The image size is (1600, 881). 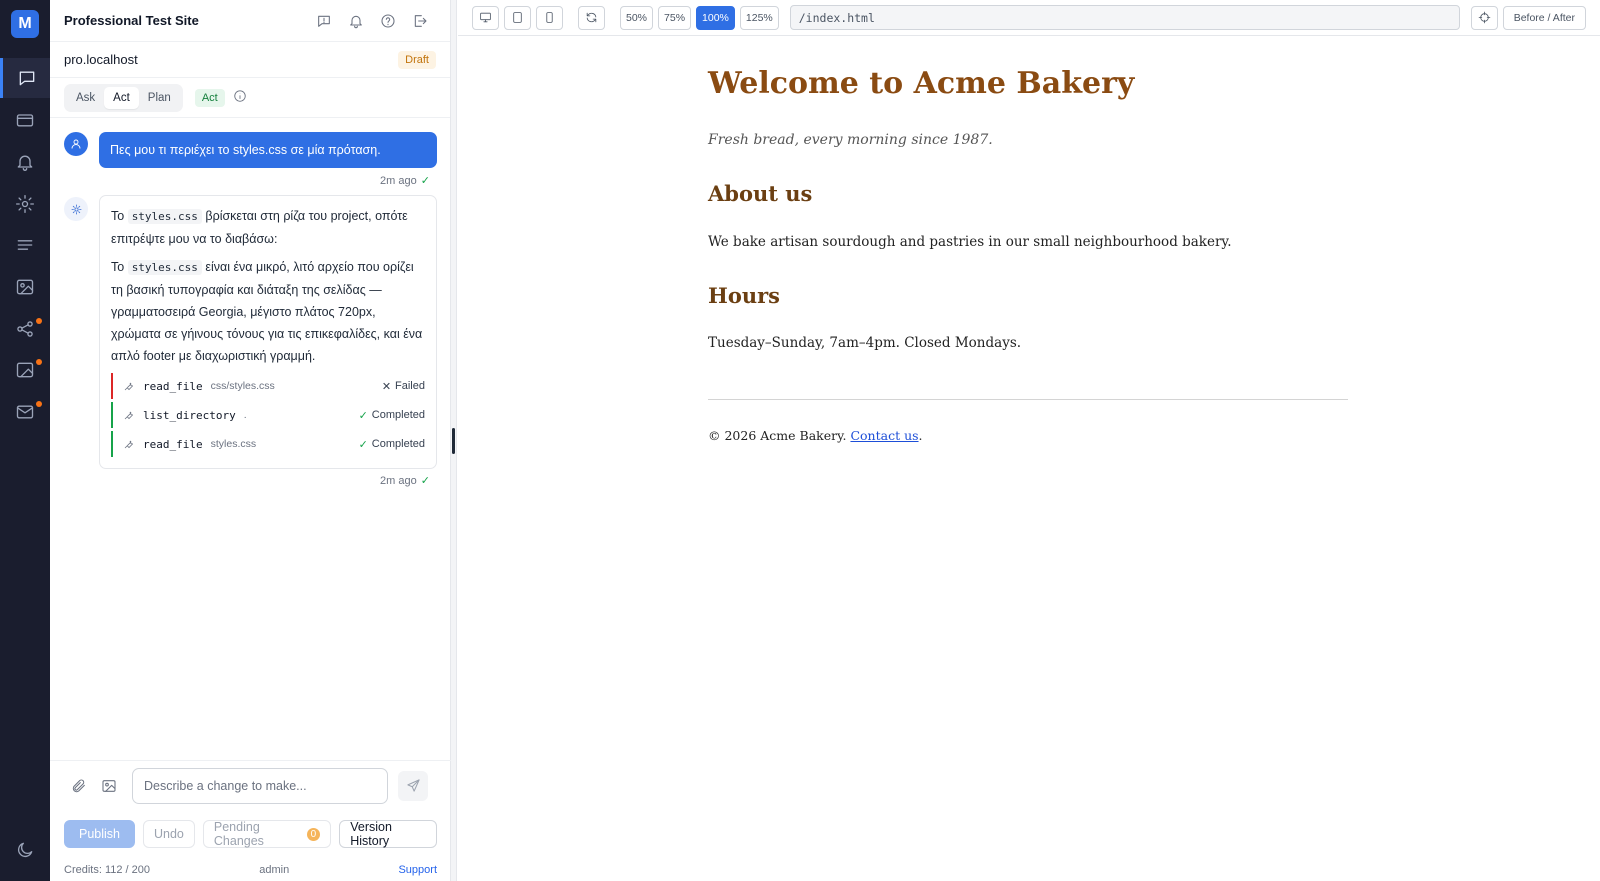 I want to click on before-after-button: Before / After, so click(x=1544, y=17).